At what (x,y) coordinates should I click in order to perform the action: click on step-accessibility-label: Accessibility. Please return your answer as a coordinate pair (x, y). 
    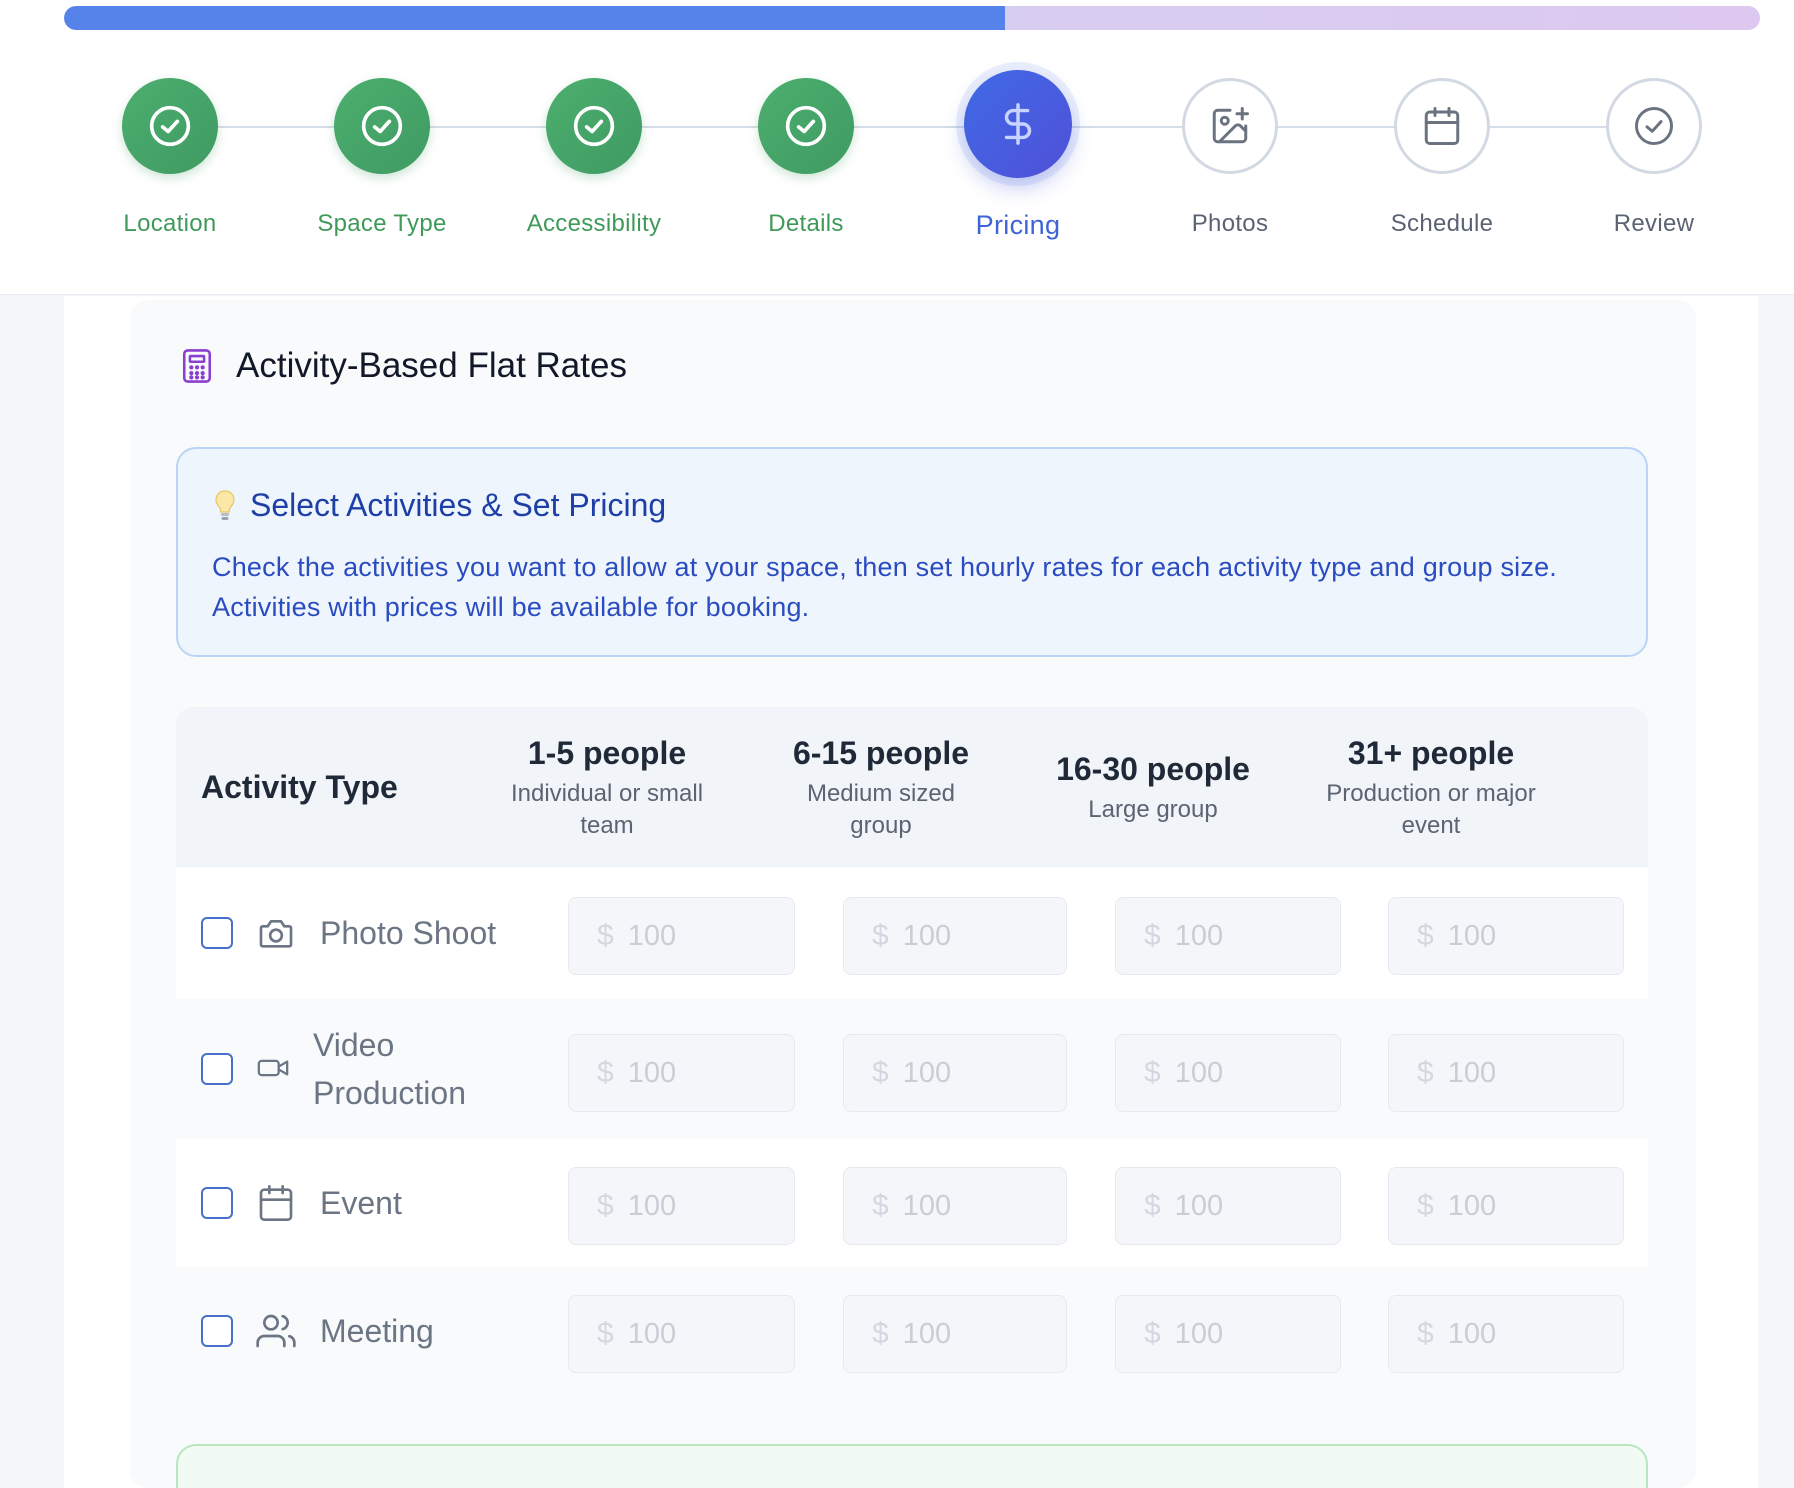
    Looking at the image, I should click on (594, 223).